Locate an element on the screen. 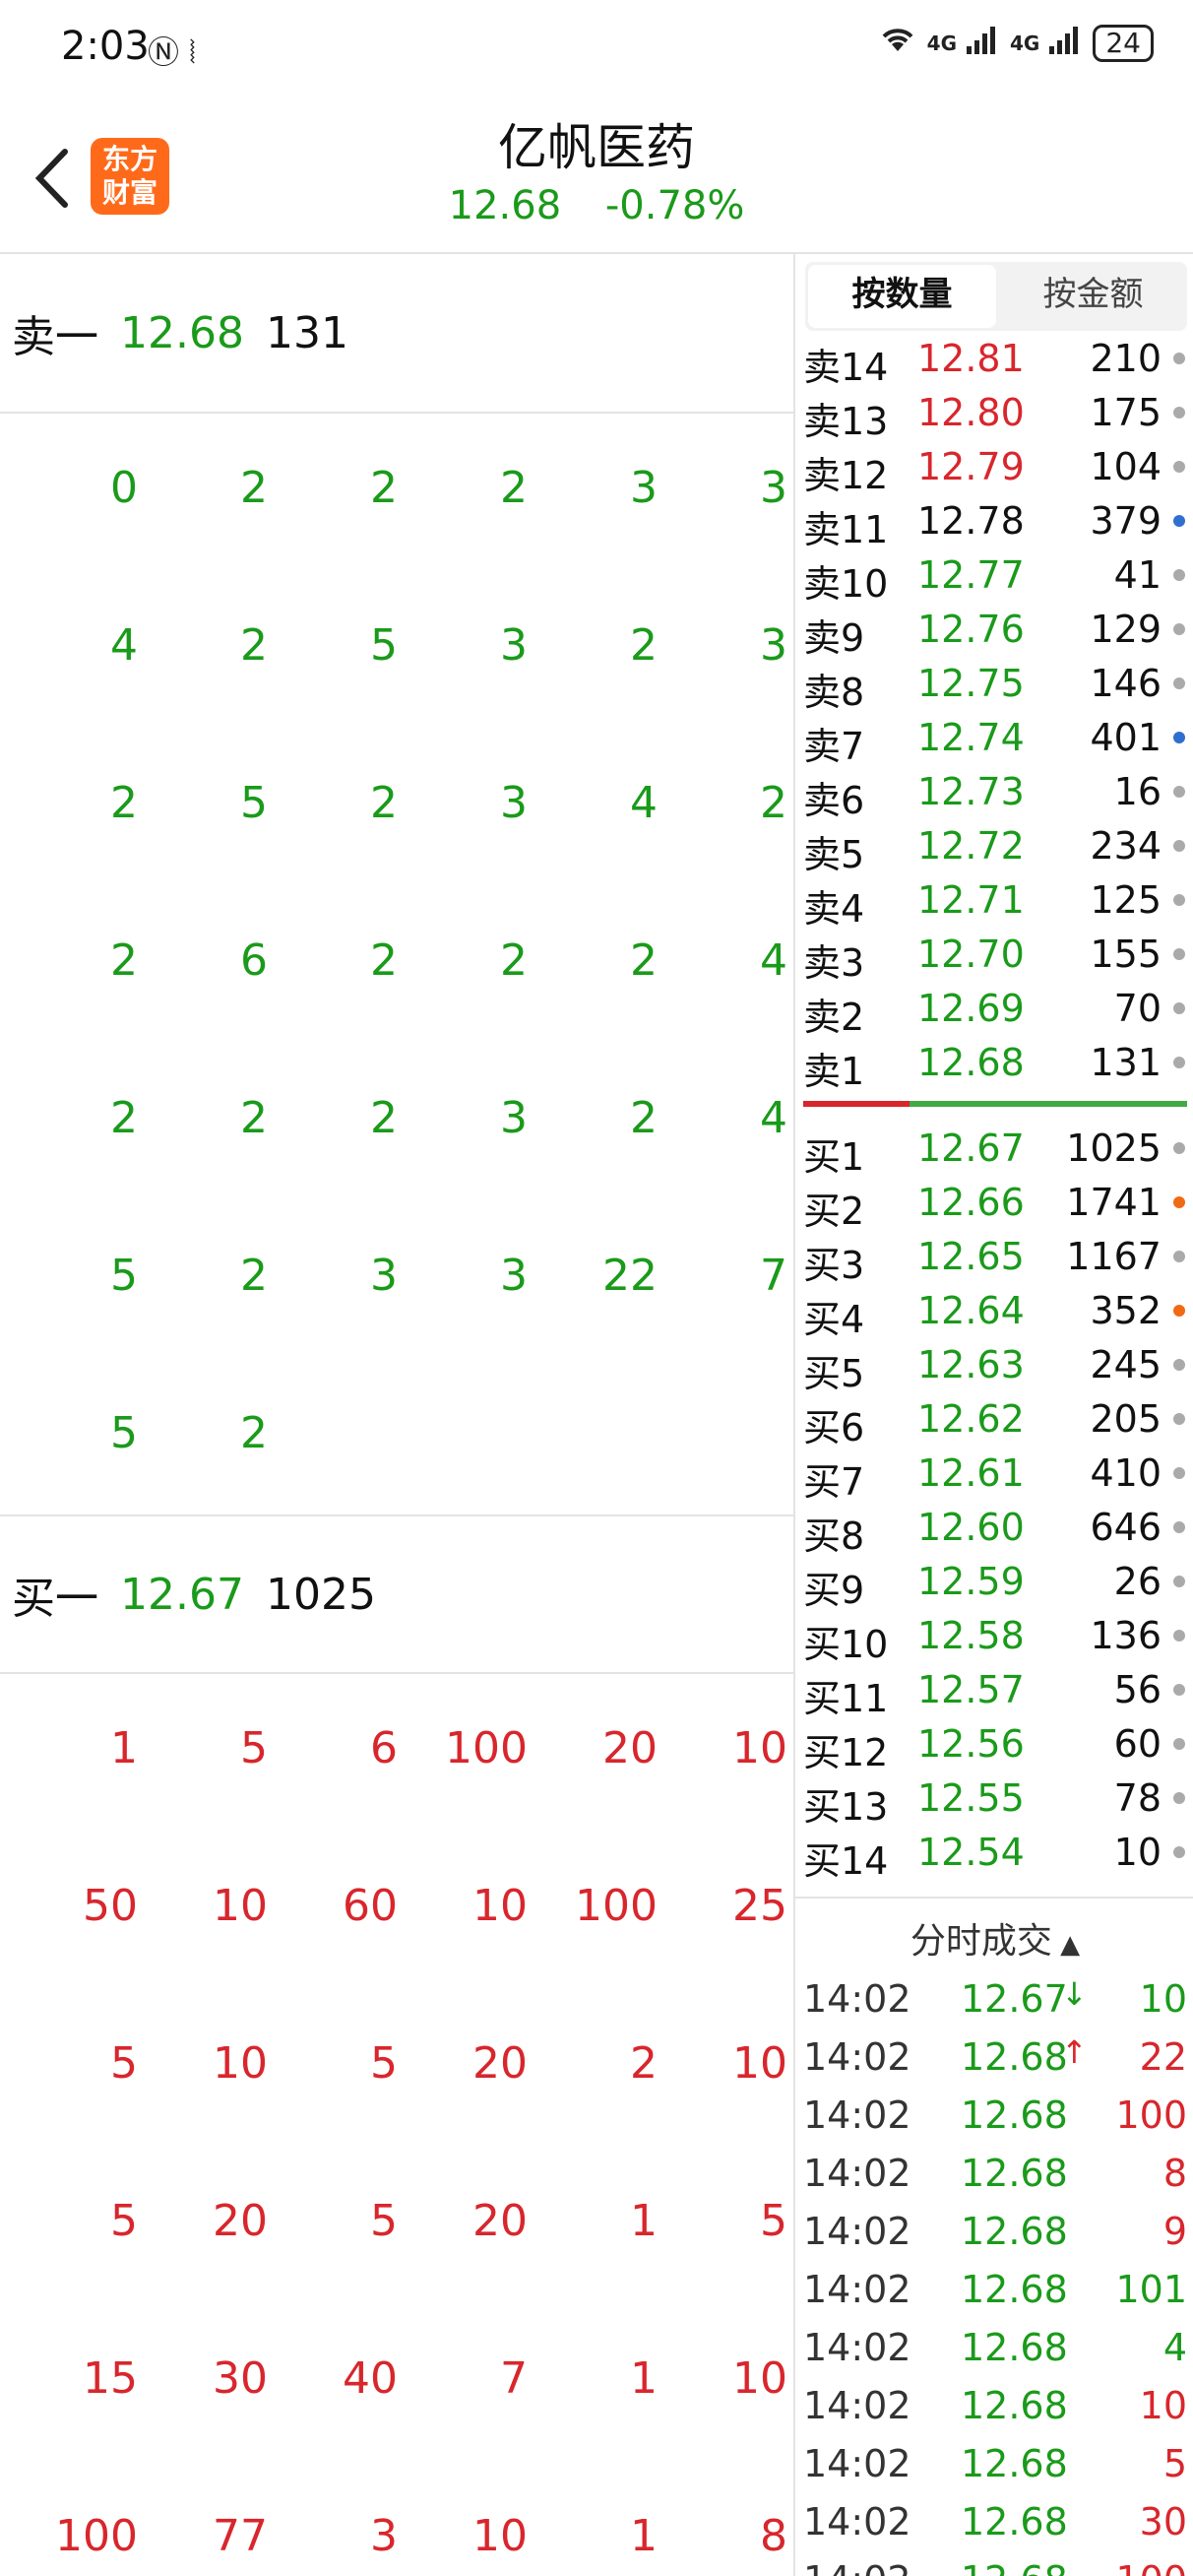 This screenshot has height=2576, width=1193. ask-level: 卖3 12.70 155 is located at coordinates (994, 956).